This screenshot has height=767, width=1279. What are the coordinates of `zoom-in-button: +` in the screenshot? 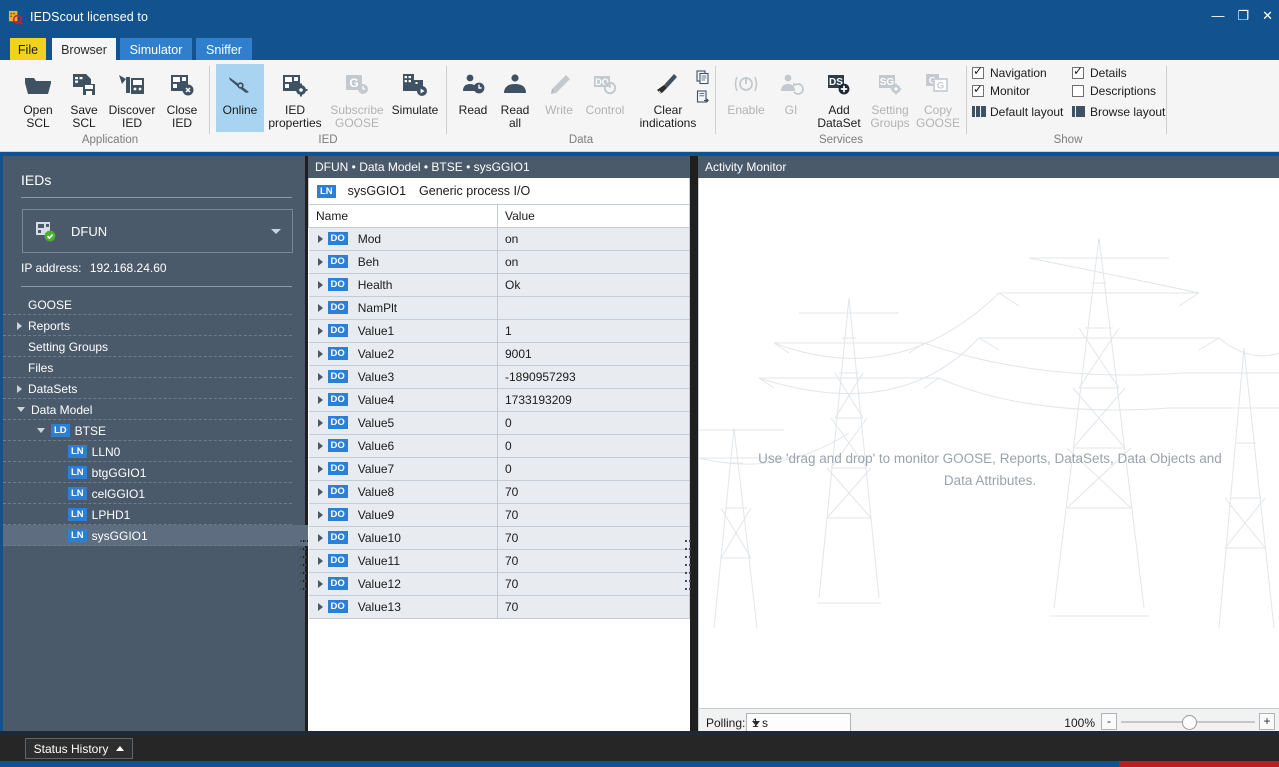 It's located at (1267, 721).